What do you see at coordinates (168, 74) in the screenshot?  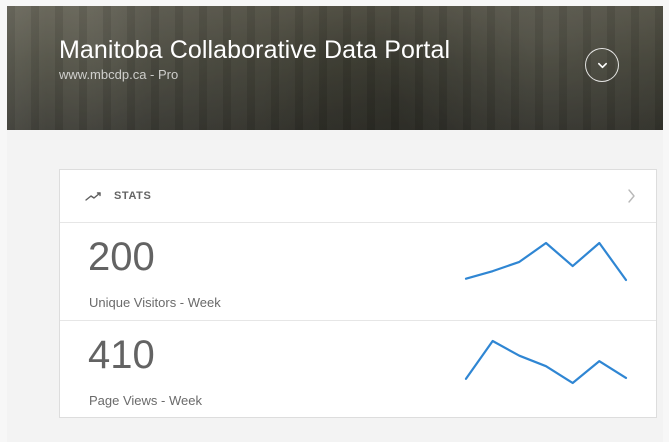 I see `portal-plan: Pro` at bounding box center [168, 74].